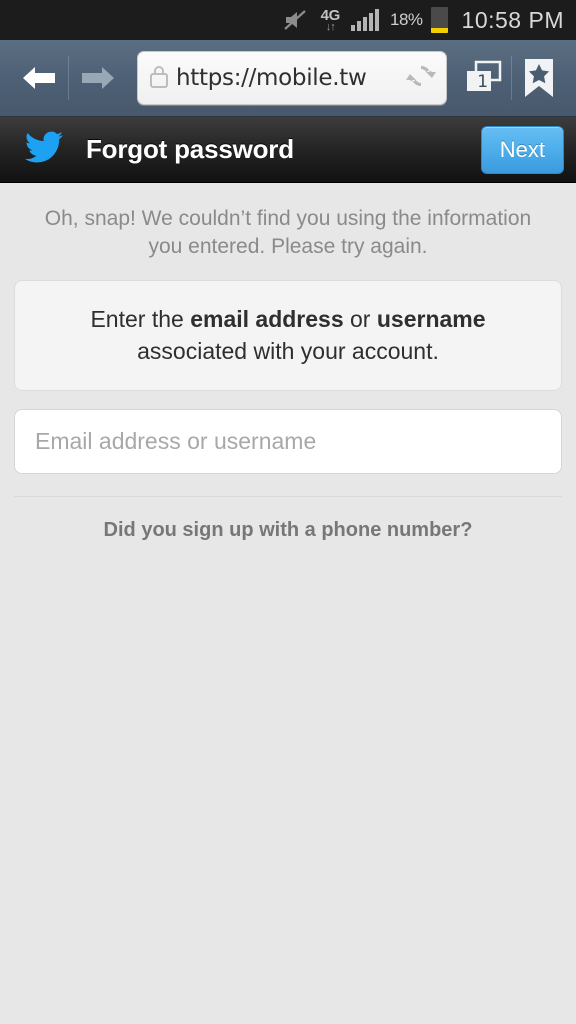  I want to click on network-type-indicator: 4G ↓↑, so click(331, 20).